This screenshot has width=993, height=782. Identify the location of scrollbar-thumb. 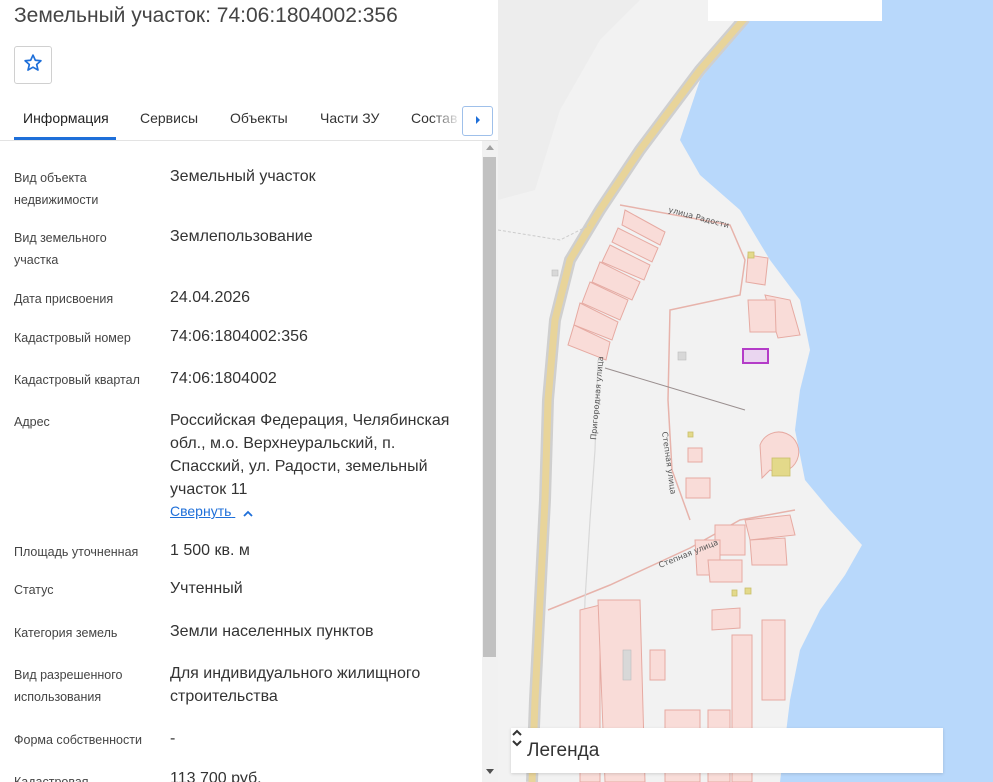
(489, 407).